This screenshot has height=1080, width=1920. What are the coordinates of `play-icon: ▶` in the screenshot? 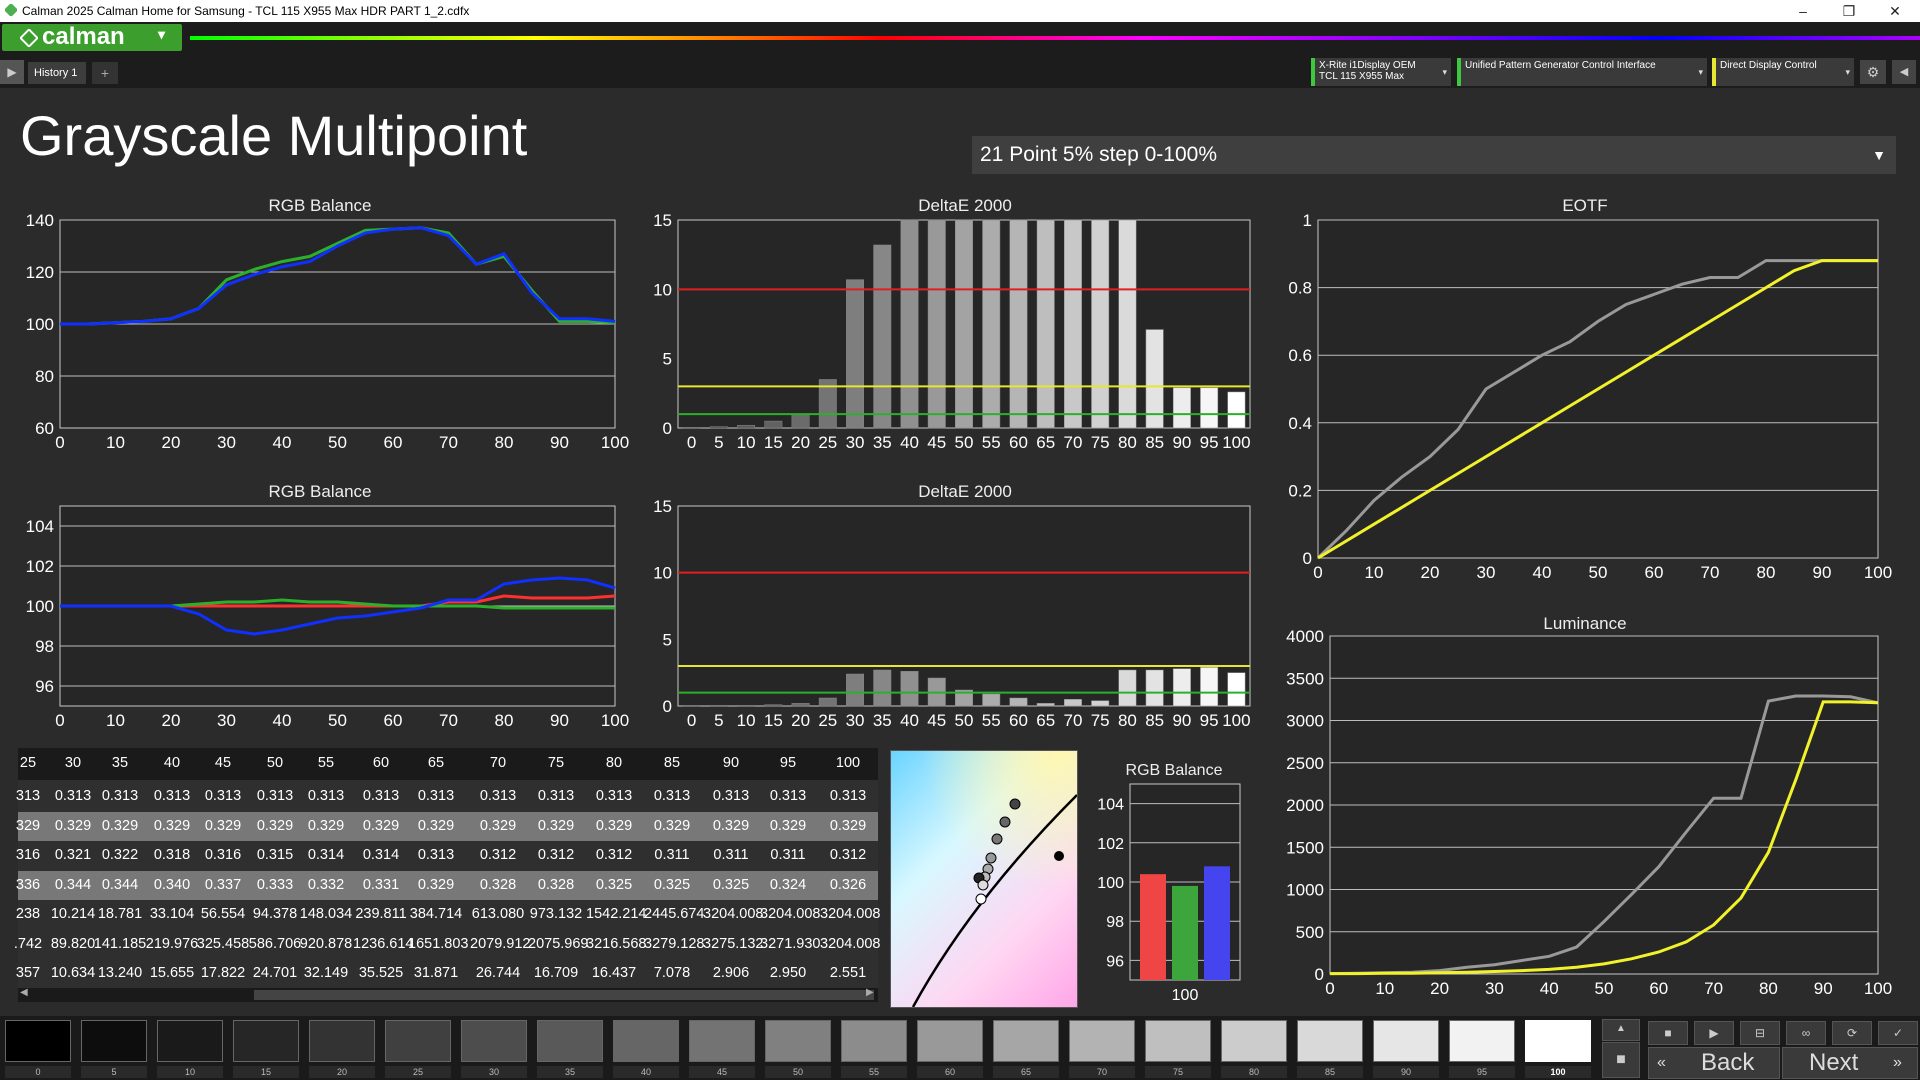 It's located at (1714, 1033).